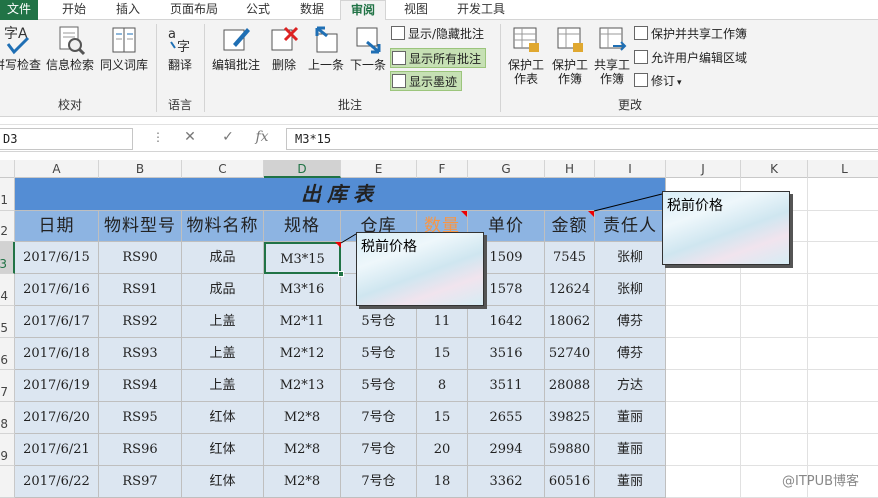 This screenshot has height=498, width=878. What do you see at coordinates (630, 226) in the screenshot?
I see `column-title: 责任人` at bounding box center [630, 226].